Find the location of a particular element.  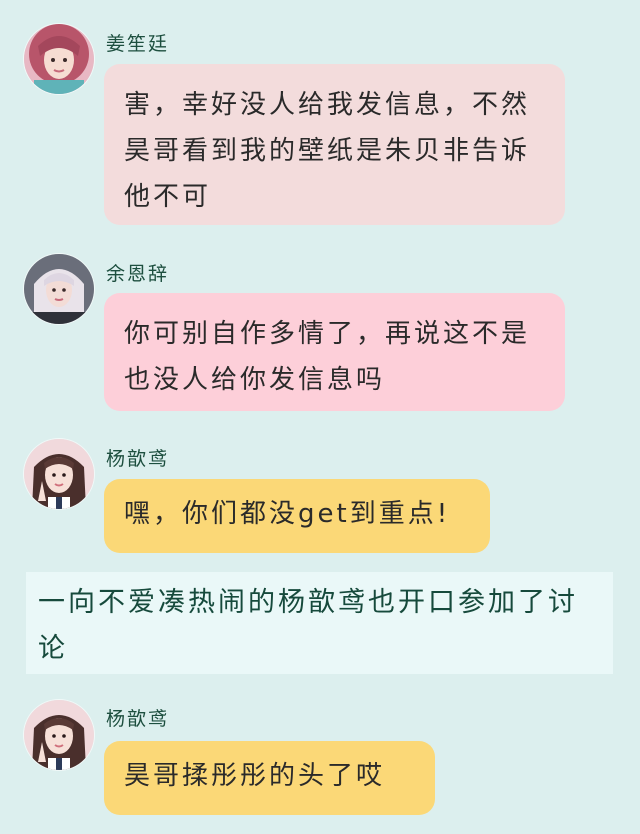

message-bubble: 你可别自作多情了，再说这不是也没人给你发信息吗 is located at coordinates (334, 352).